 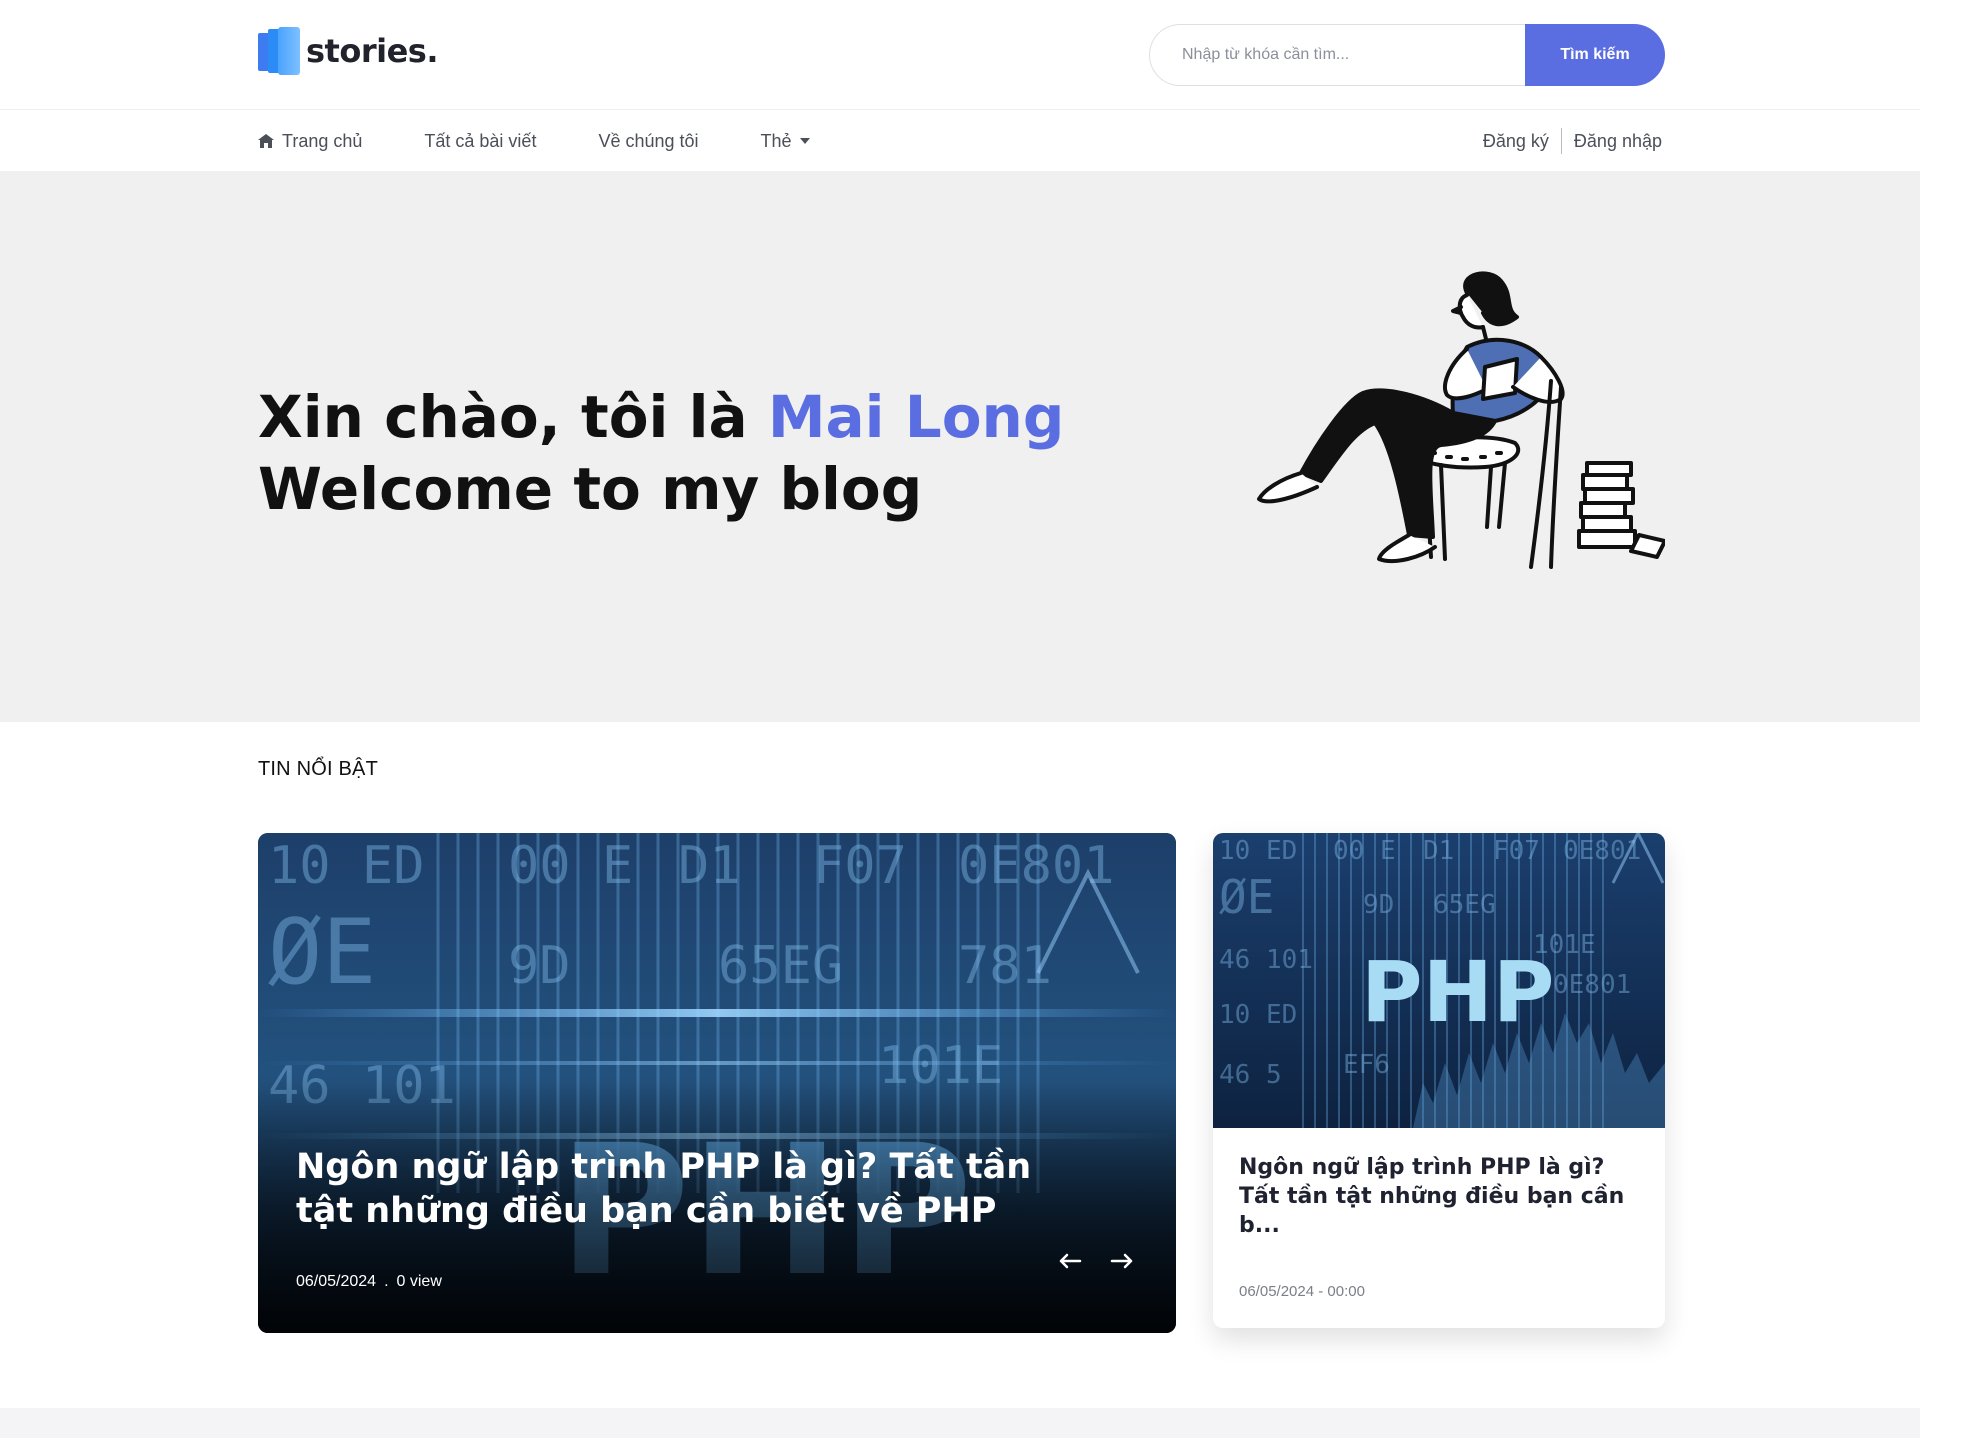 What do you see at coordinates (1366, 1065) in the screenshot?
I see `svg-text: EF6` at bounding box center [1366, 1065].